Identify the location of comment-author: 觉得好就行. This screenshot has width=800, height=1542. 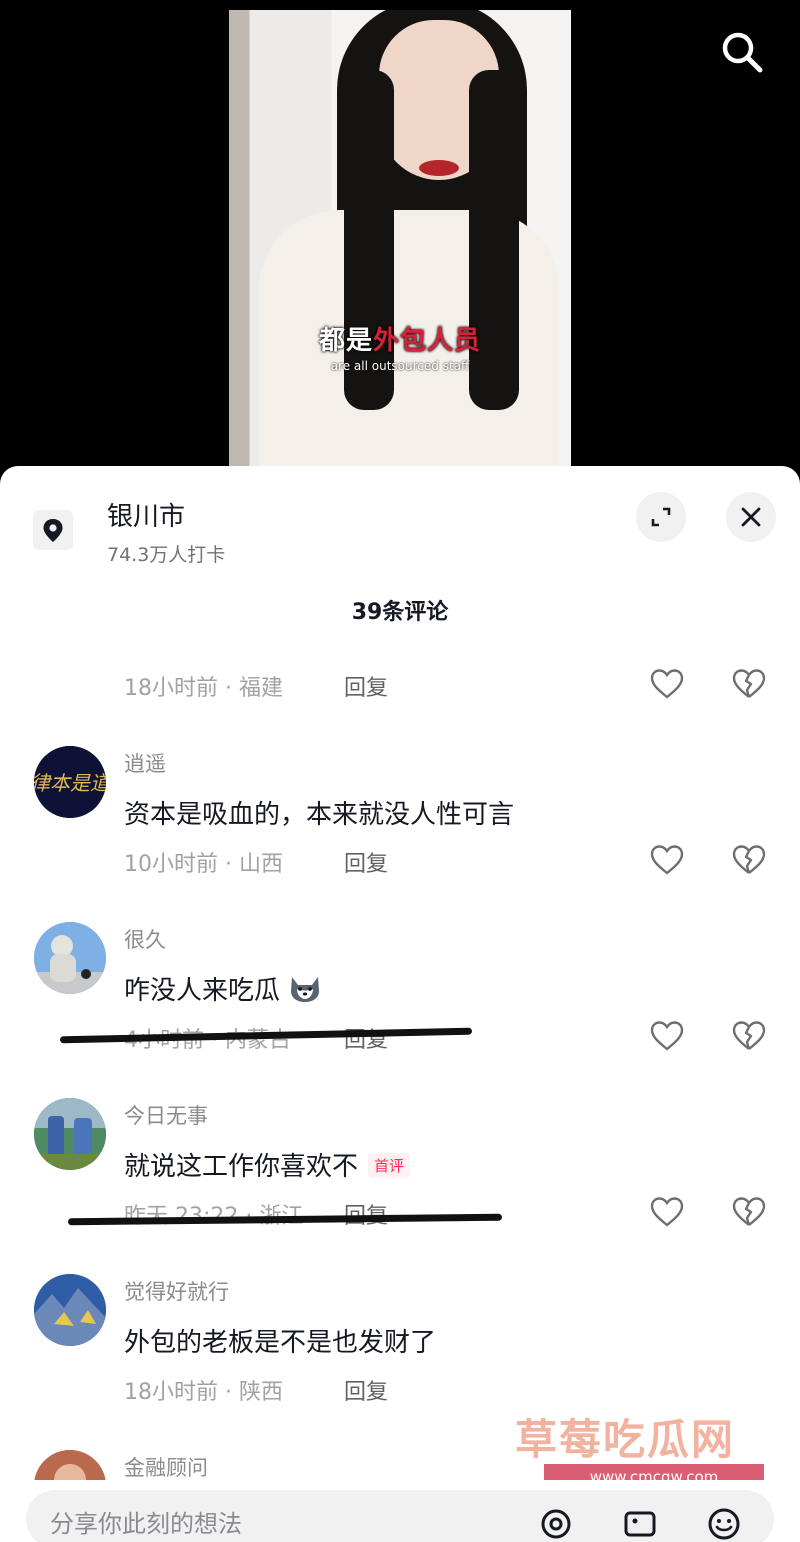
(176, 1291).